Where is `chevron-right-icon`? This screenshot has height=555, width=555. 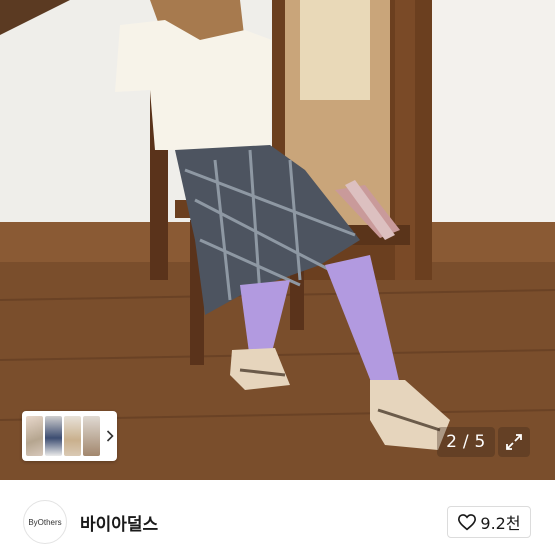
chevron-right-icon is located at coordinates (109, 436).